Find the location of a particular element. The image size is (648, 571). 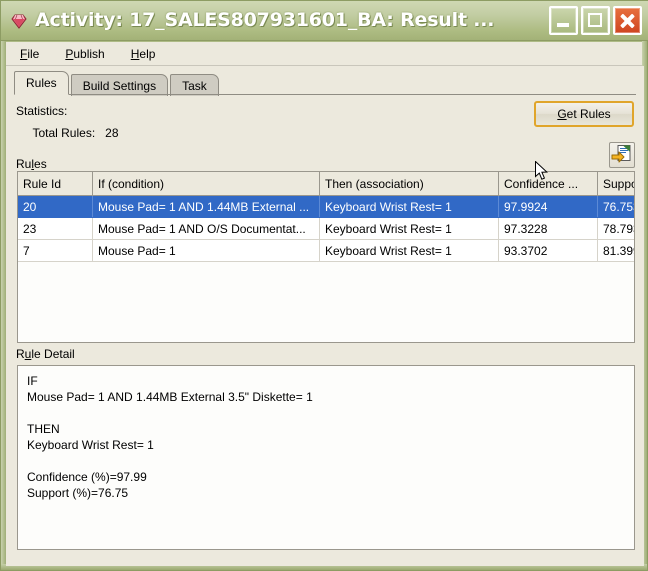

tab-label: Rules is located at coordinates (41, 83).